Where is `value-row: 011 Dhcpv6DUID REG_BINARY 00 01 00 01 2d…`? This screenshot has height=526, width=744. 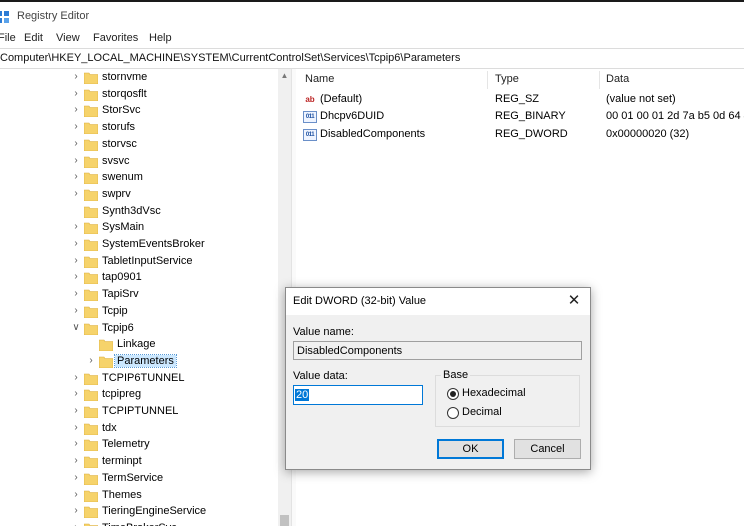 value-row: 011 Dhcpv6DUID REG_BINARY 00 01 00 01 2d… is located at coordinates (520, 117).